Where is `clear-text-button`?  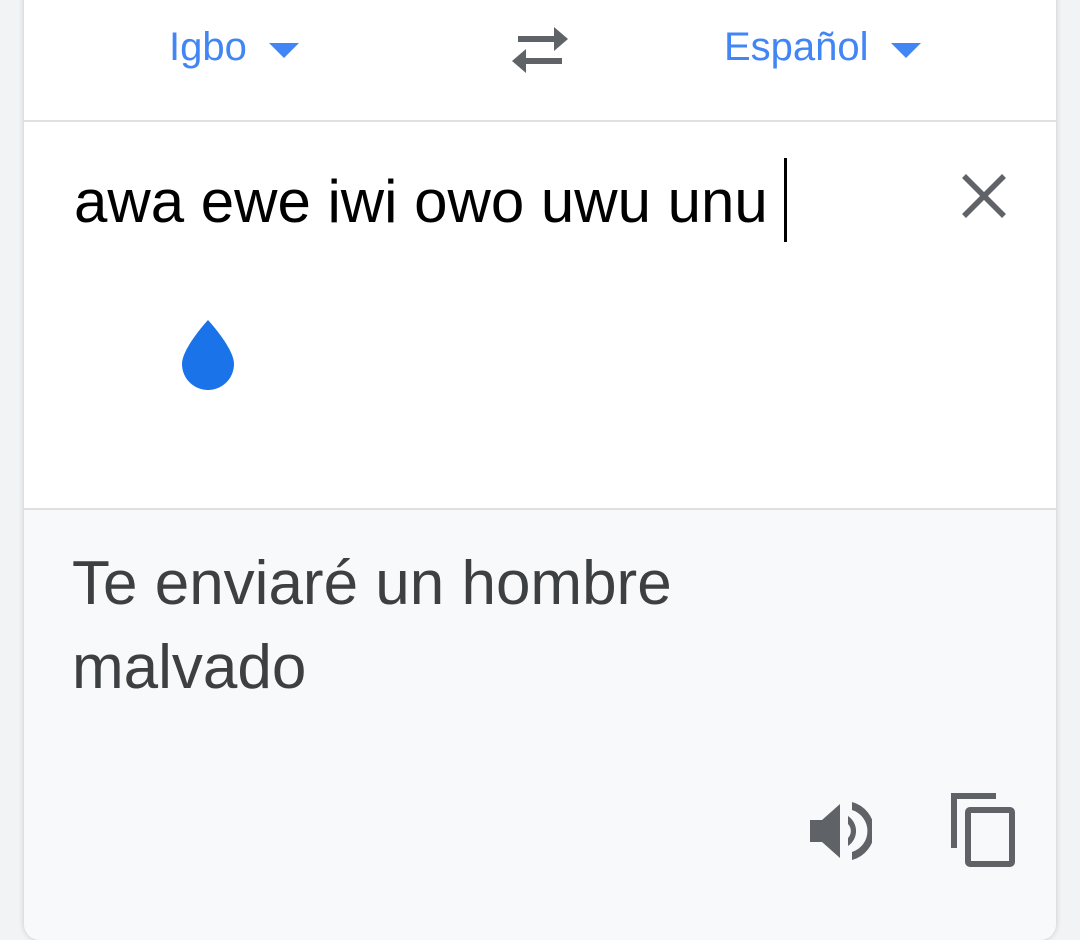
clear-text-button is located at coordinates (984, 196).